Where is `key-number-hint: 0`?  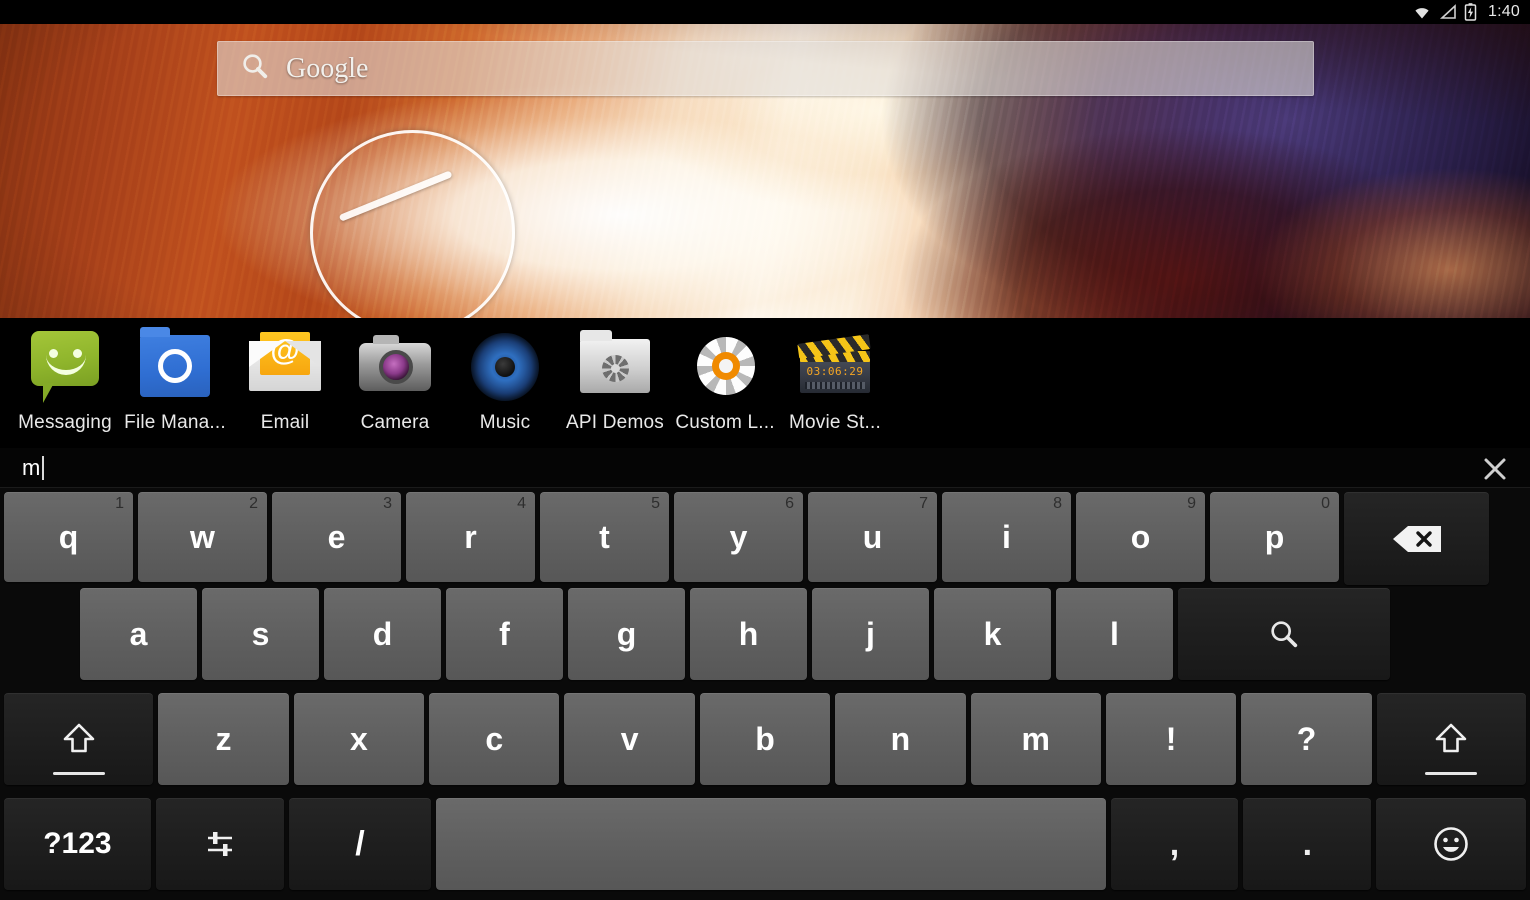
key-number-hint: 0 is located at coordinates (1325, 503).